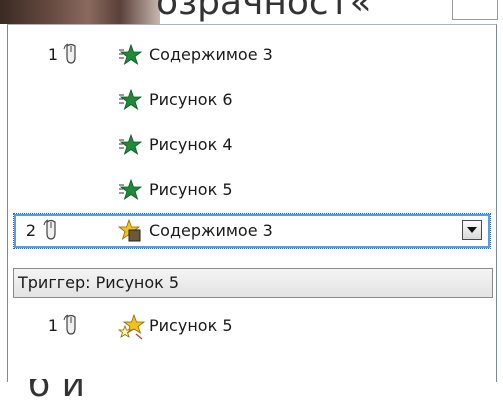  What do you see at coordinates (252, 100) in the screenshot?
I see `animation-list-item: Рисунок 6` at bounding box center [252, 100].